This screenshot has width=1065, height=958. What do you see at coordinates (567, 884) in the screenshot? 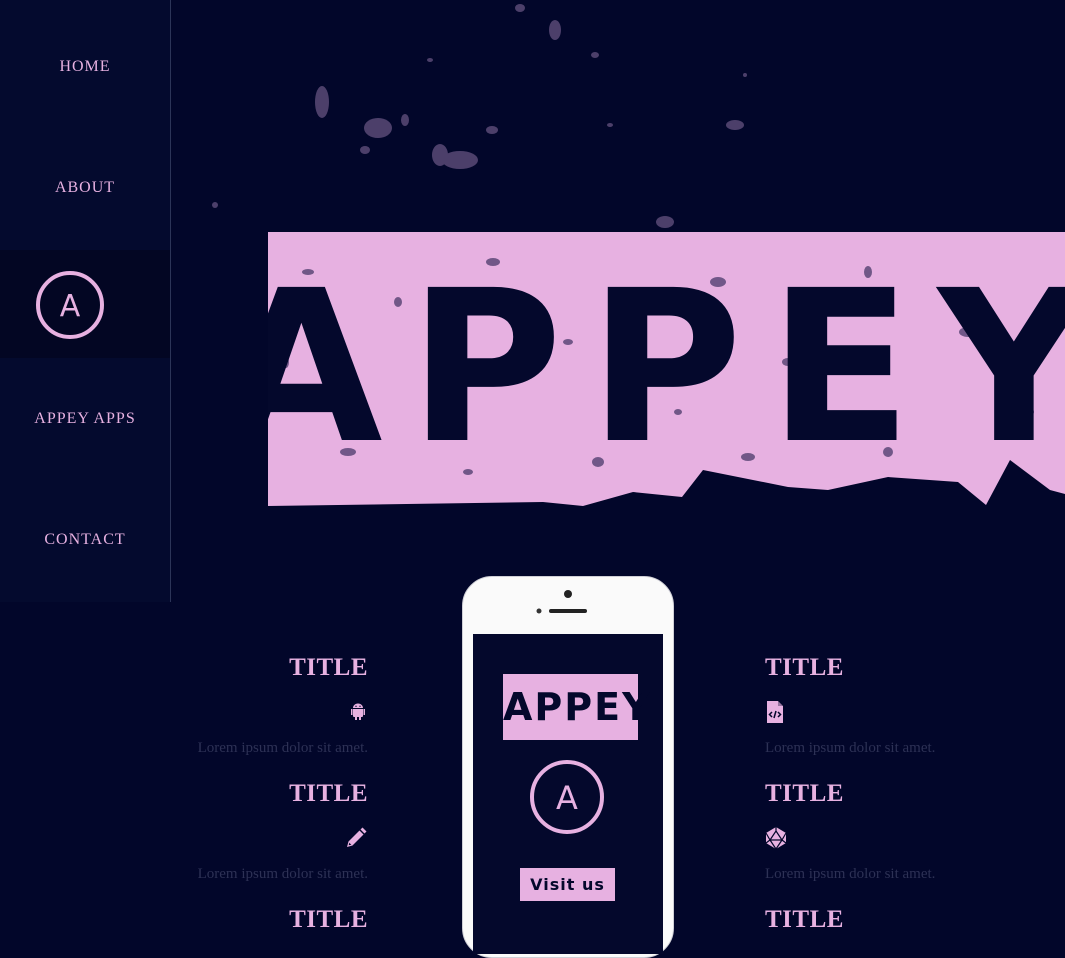
I see `visit-us-button: Visit us` at bounding box center [567, 884].